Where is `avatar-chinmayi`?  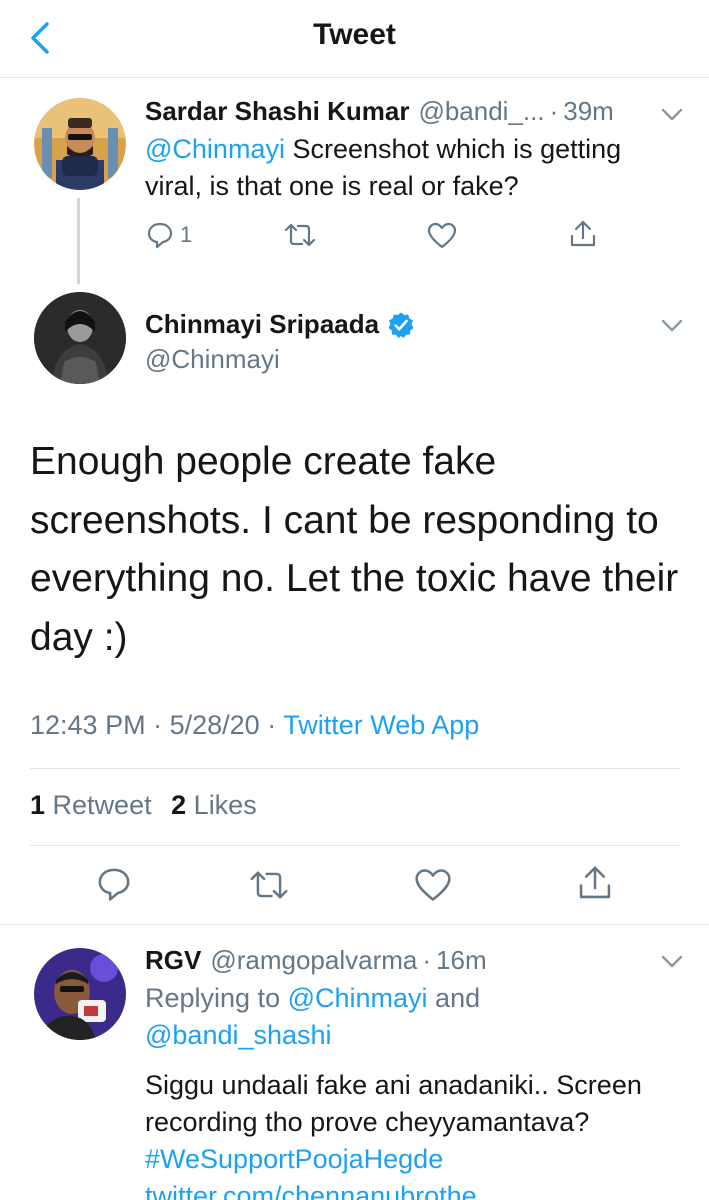
avatar-chinmayi is located at coordinates (80, 338).